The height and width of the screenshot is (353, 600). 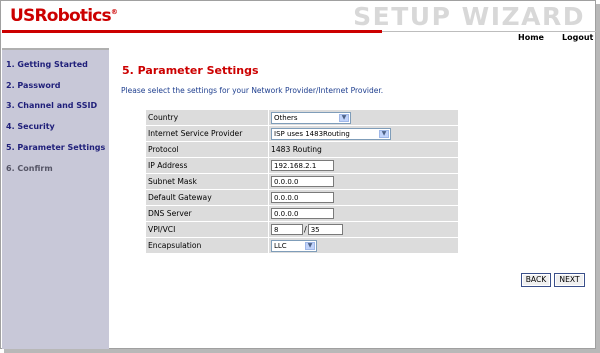 I want to click on form-row-vpivci: VPI/VCI 8/35, so click(x=302, y=229).